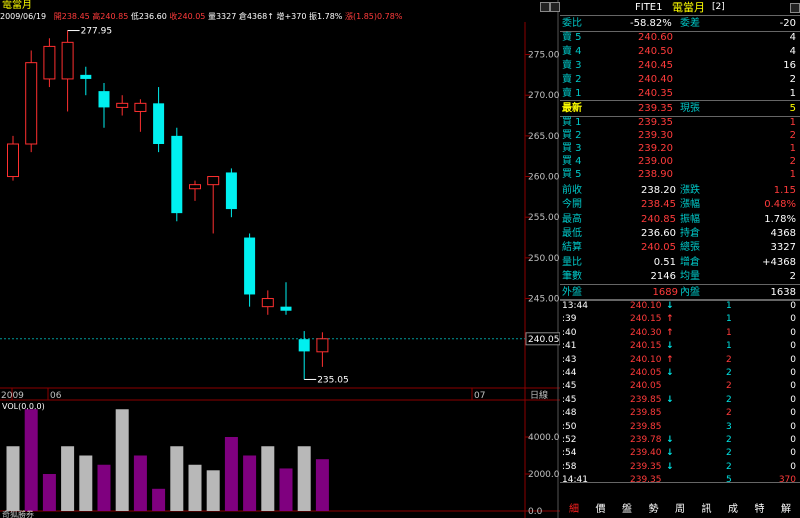 This screenshot has height=518, width=800. I want to click on tick-row: 13:44 240.10 ↓ 1 0, so click(680, 306).